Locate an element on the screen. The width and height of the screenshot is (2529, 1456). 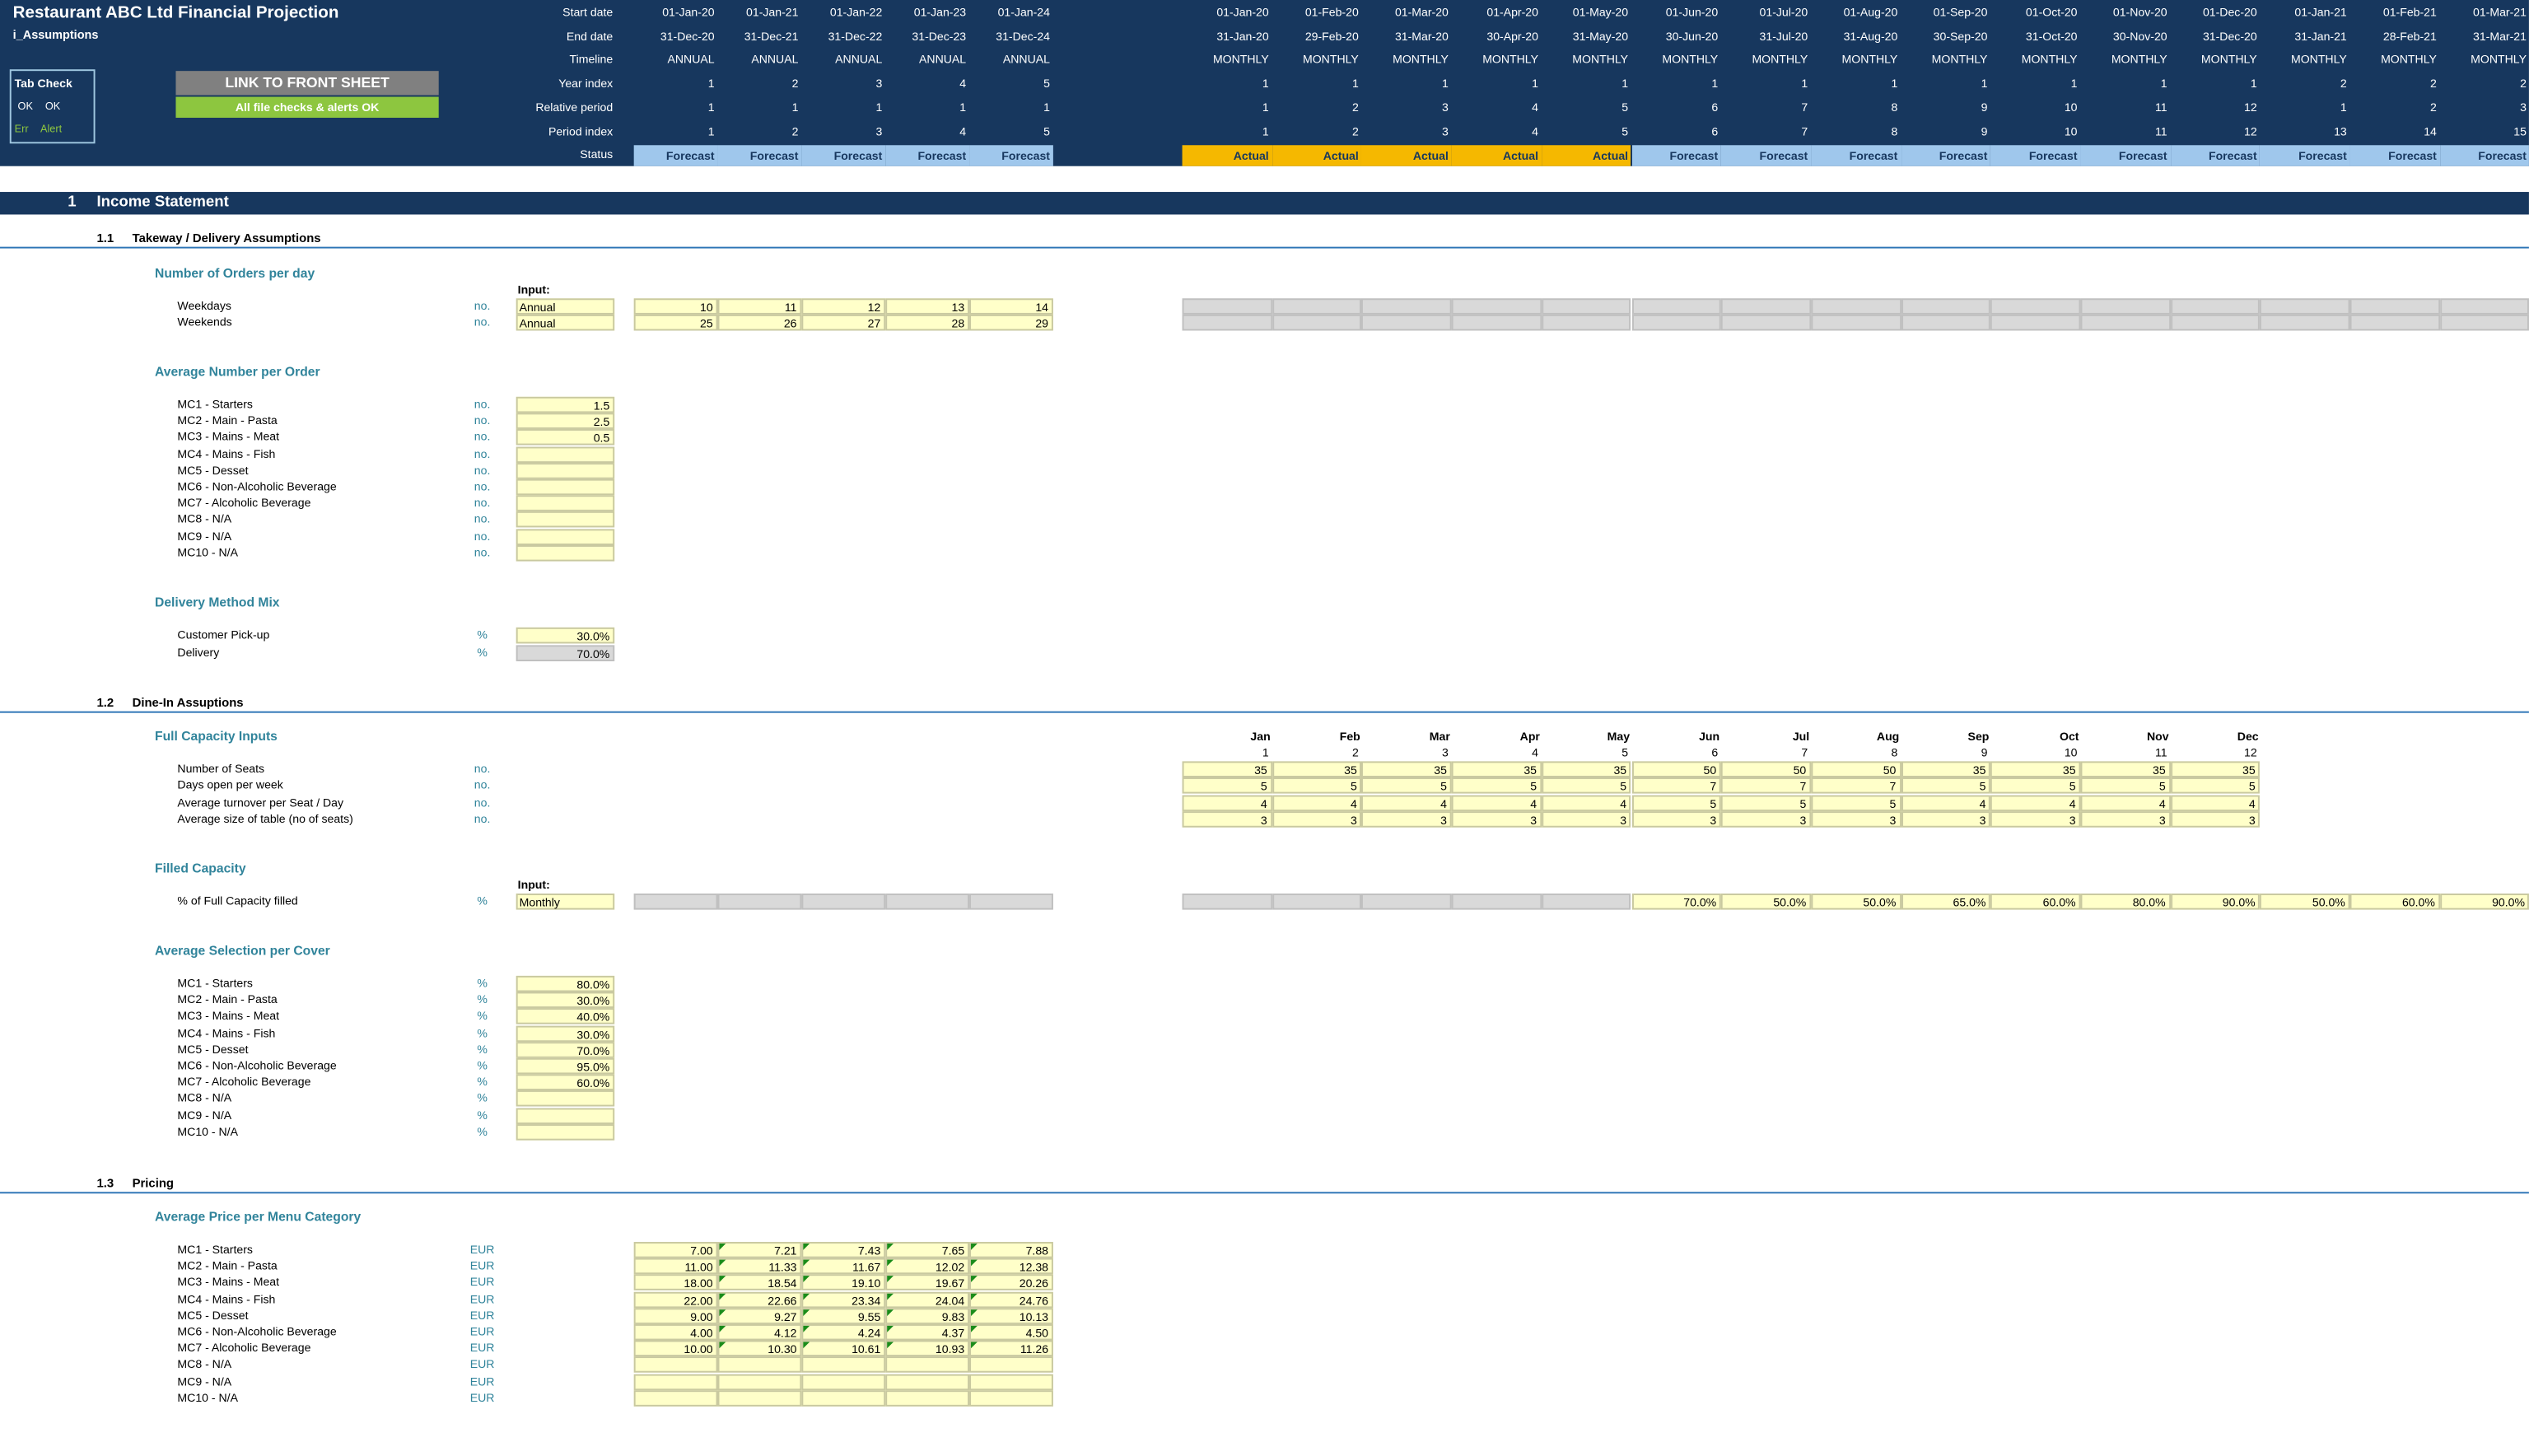
input-cell: 90.0% is located at coordinates (2484, 902).